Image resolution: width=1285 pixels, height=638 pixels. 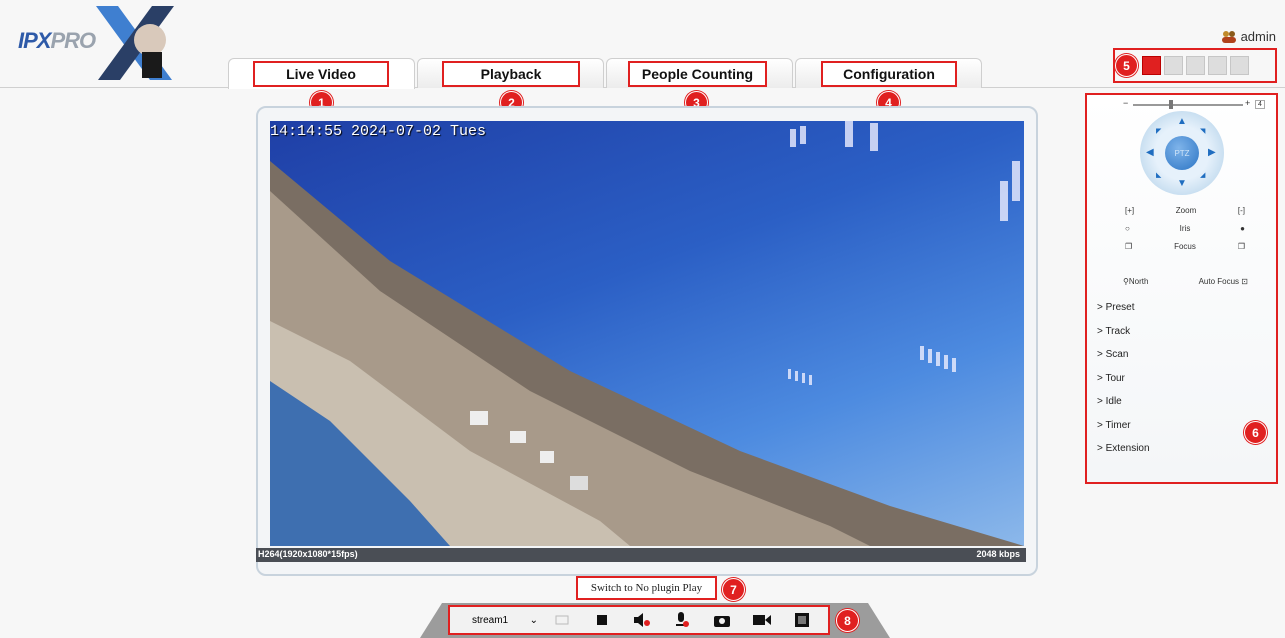 I want to click on tab-people-counting: People Counting, so click(x=699, y=73).